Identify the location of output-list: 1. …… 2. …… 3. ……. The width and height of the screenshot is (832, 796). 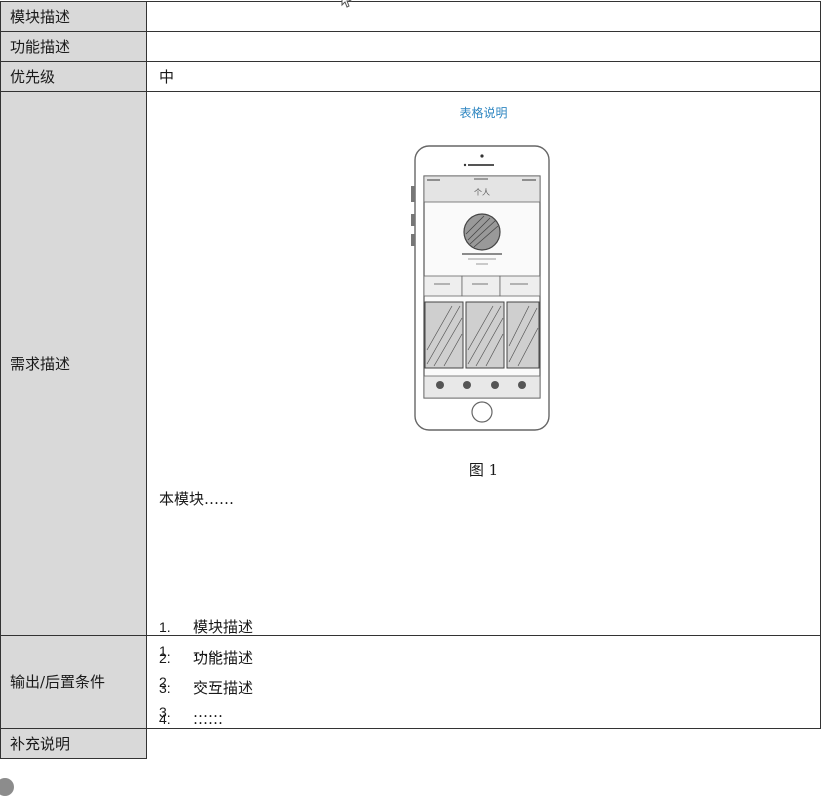
(495, 682).